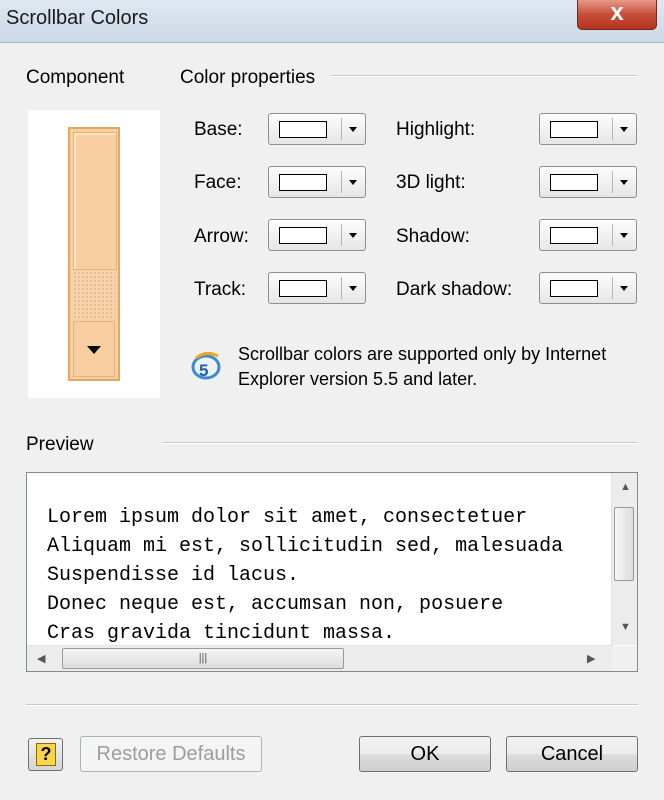  What do you see at coordinates (358, 379) in the screenshot?
I see `info-text-line2: Explorer version 5.5 and later.` at bounding box center [358, 379].